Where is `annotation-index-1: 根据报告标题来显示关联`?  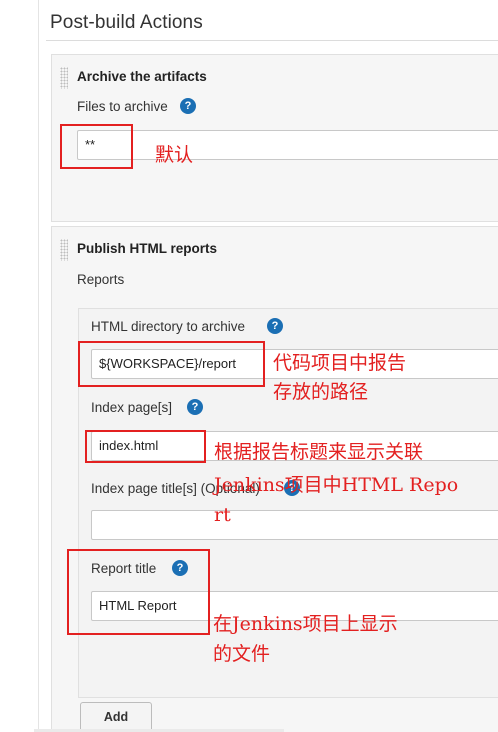 annotation-index-1: 根据报告标题来显示关联 is located at coordinates (319, 452).